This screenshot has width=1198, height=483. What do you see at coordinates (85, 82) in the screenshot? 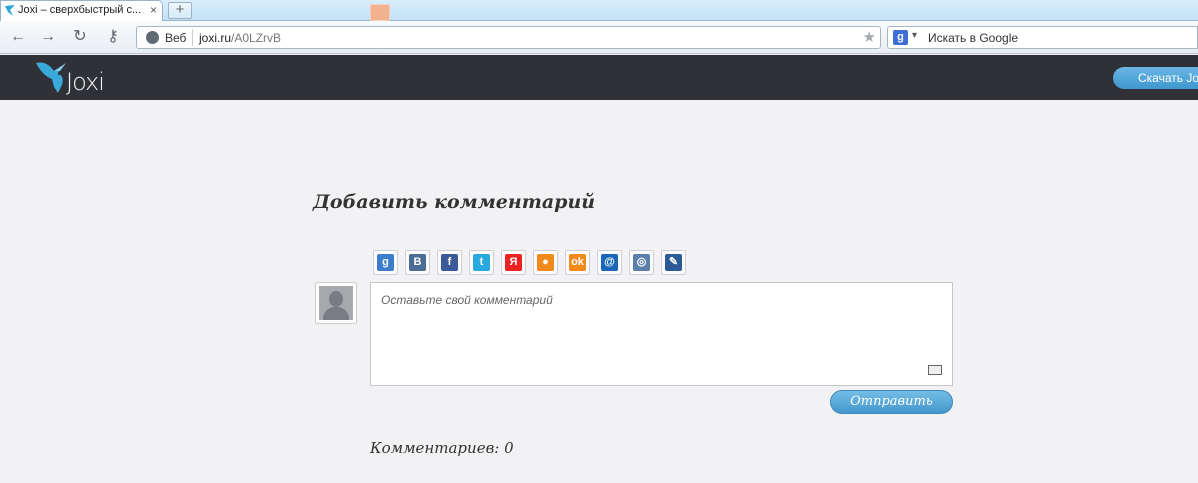
I see `logo-text: Joxi` at bounding box center [85, 82].